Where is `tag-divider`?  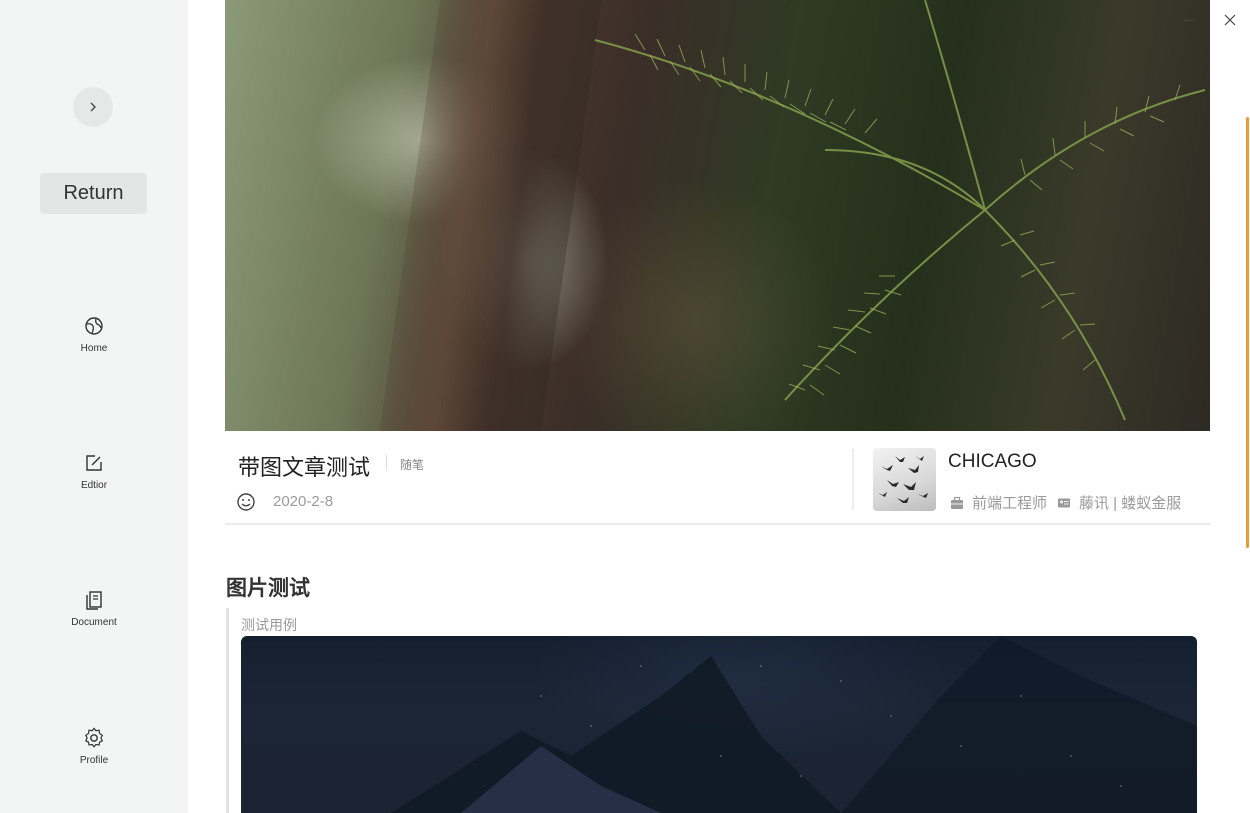 tag-divider is located at coordinates (386, 463).